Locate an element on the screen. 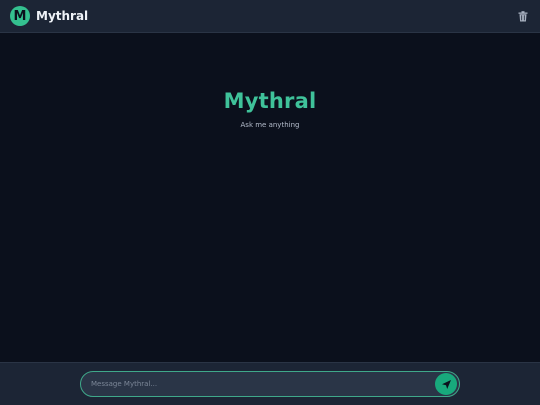 This screenshot has height=405, width=540. app-title: Mythral is located at coordinates (62, 16).